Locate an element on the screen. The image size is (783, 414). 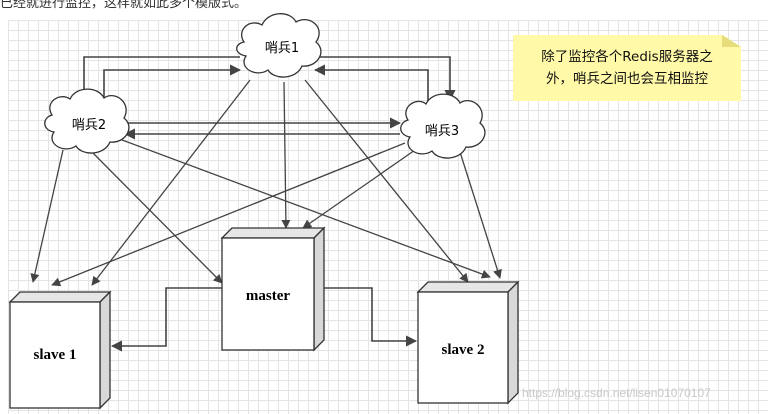
sentinel-3: 哨兵3 is located at coordinates (443, 126).